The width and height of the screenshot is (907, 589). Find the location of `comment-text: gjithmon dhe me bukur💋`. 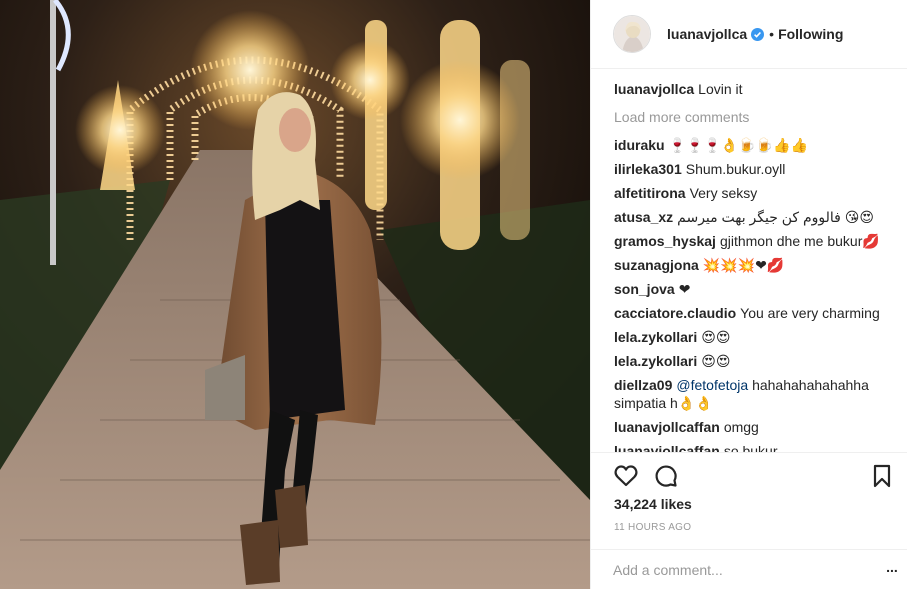

comment-text: gjithmon dhe me bukur💋 is located at coordinates (799, 241).